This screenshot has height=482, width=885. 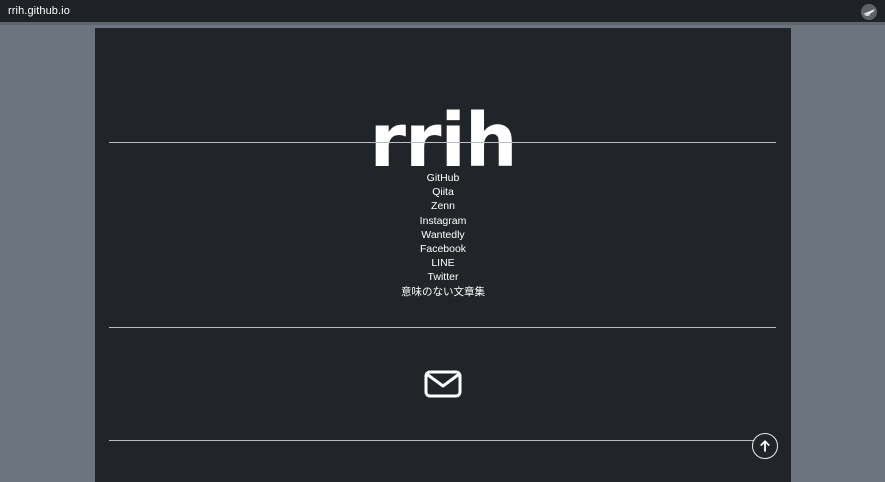 I want to click on list-item: Twitter, so click(x=443, y=277).